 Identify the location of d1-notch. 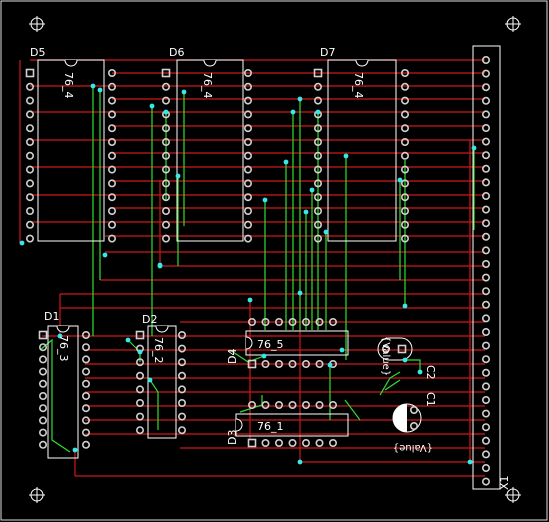
(63, 329).